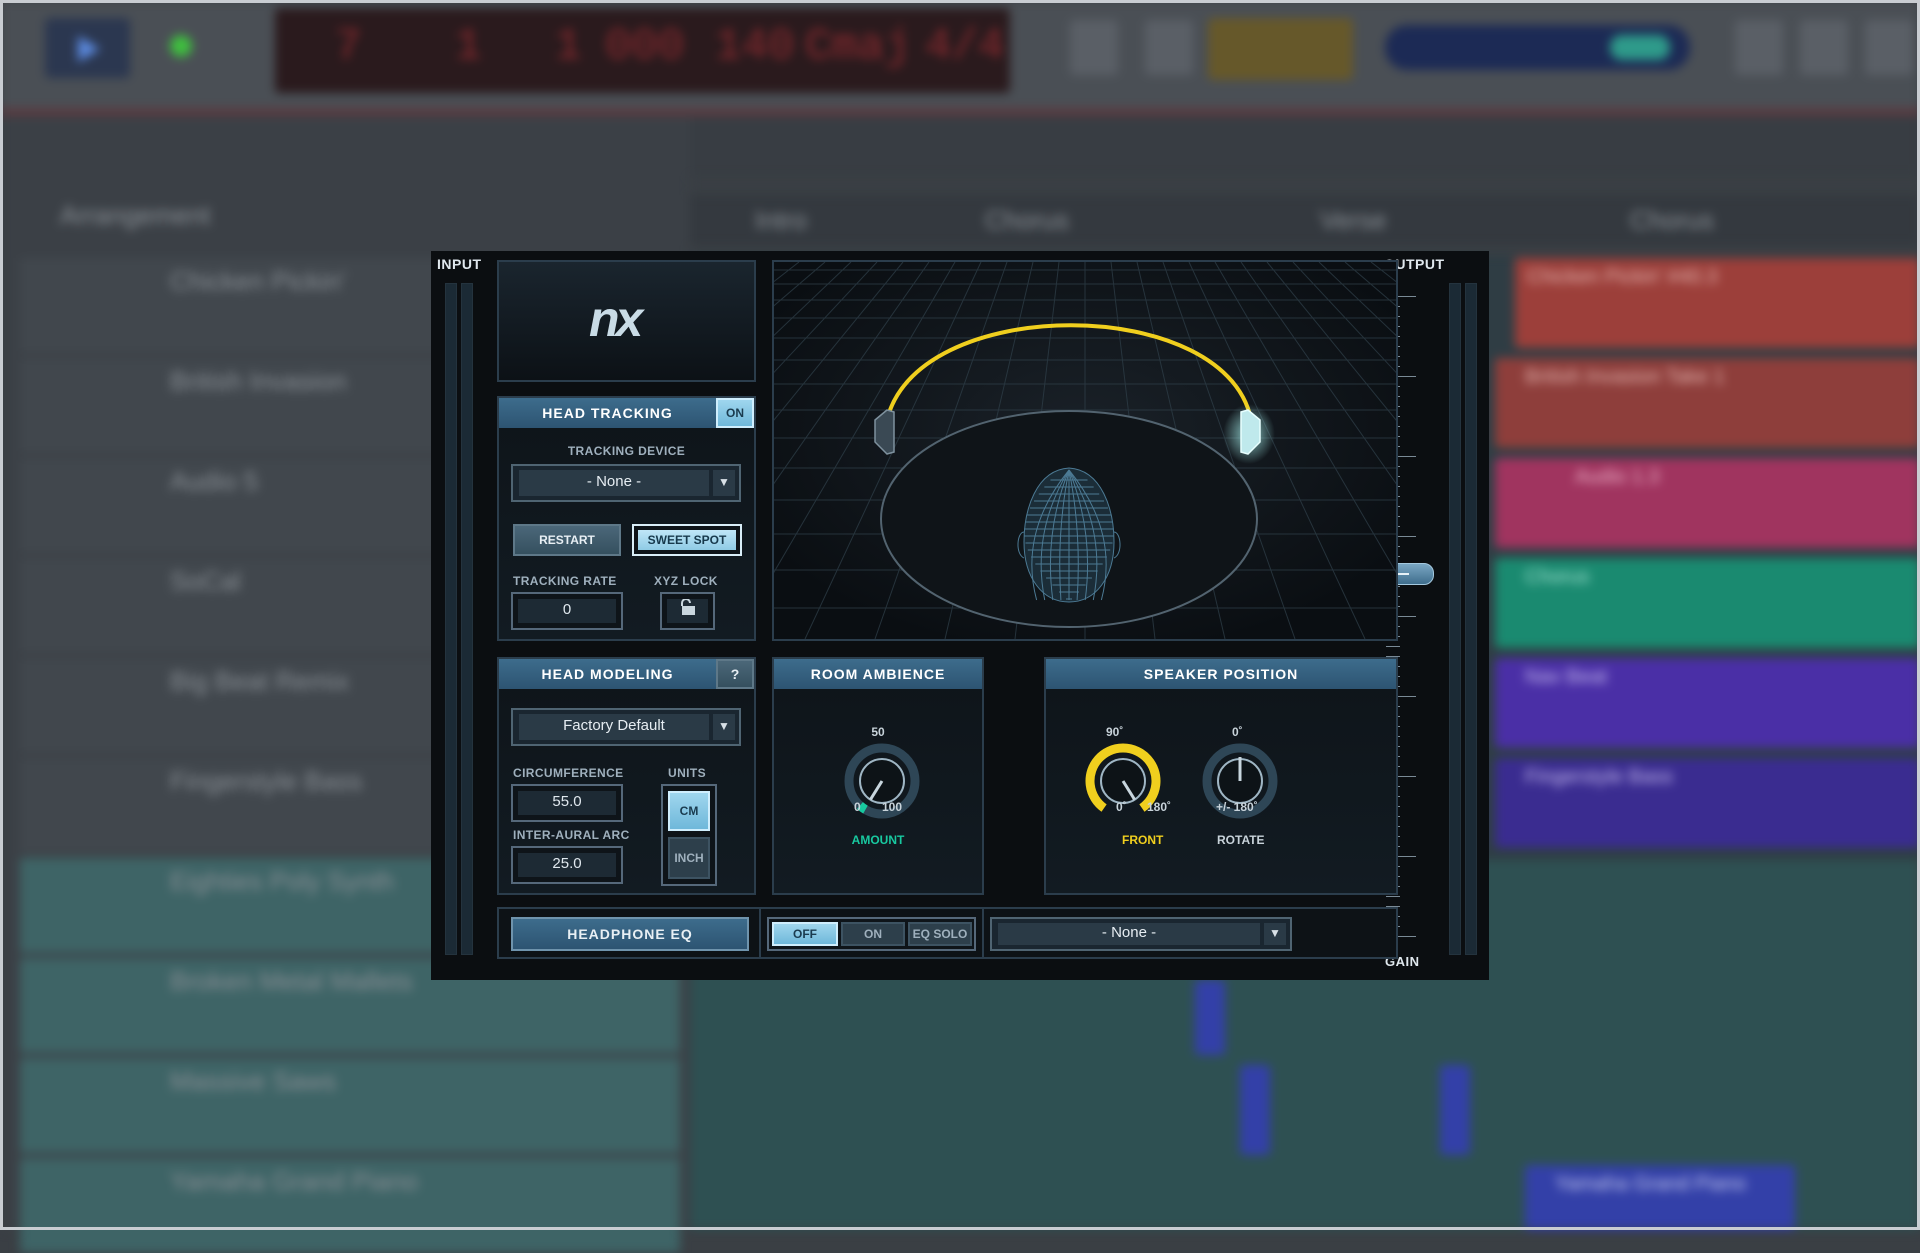 The width and height of the screenshot is (1920, 1253). I want to click on headphone-eq-strip: HEADPHONE EQ OFF ON EQ SOLO - None - ▼, so click(947, 933).